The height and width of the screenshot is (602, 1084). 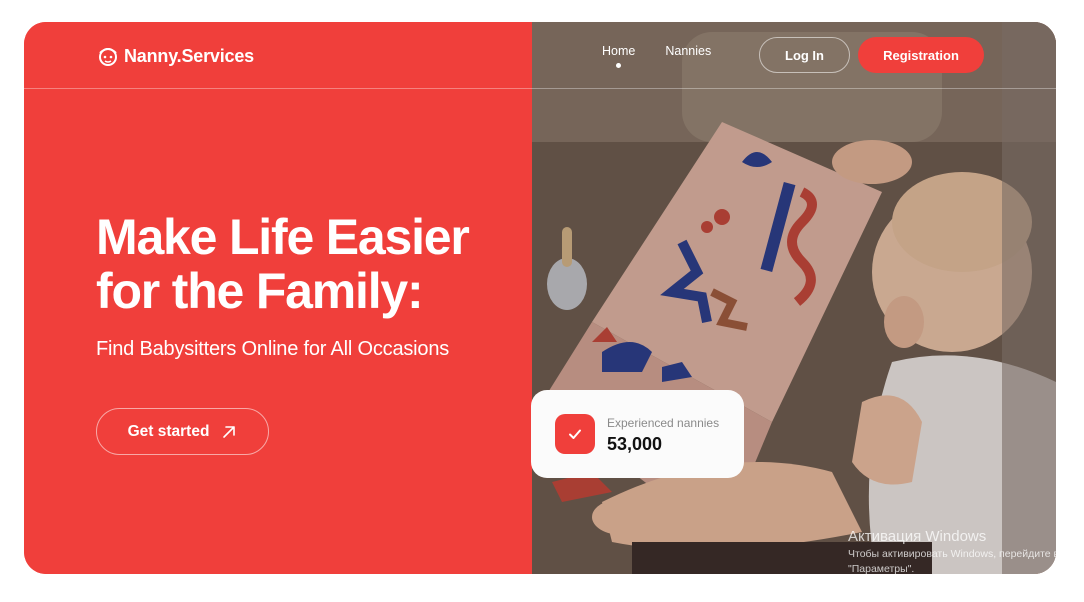 I want to click on check-badge, so click(x=575, y=434).